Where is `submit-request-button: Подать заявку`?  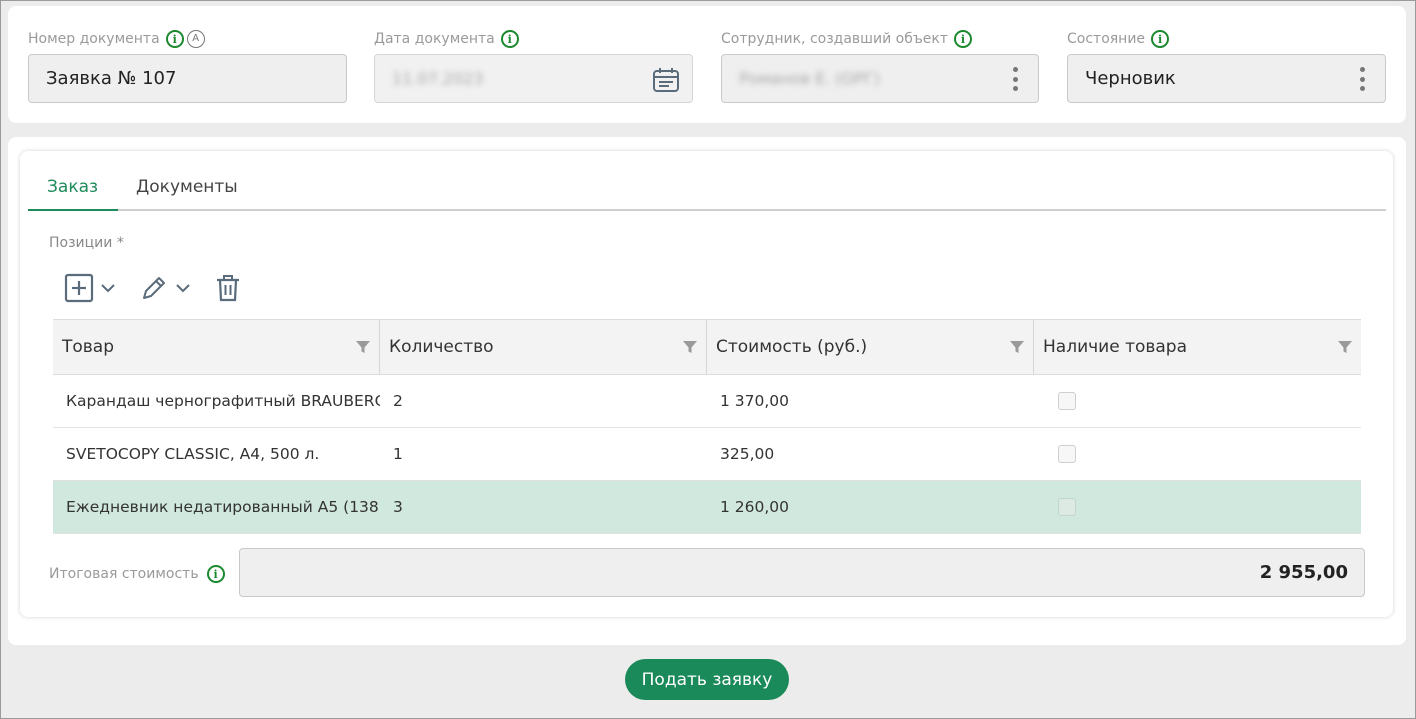
submit-request-button: Подать заявку is located at coordinates (707, 679).